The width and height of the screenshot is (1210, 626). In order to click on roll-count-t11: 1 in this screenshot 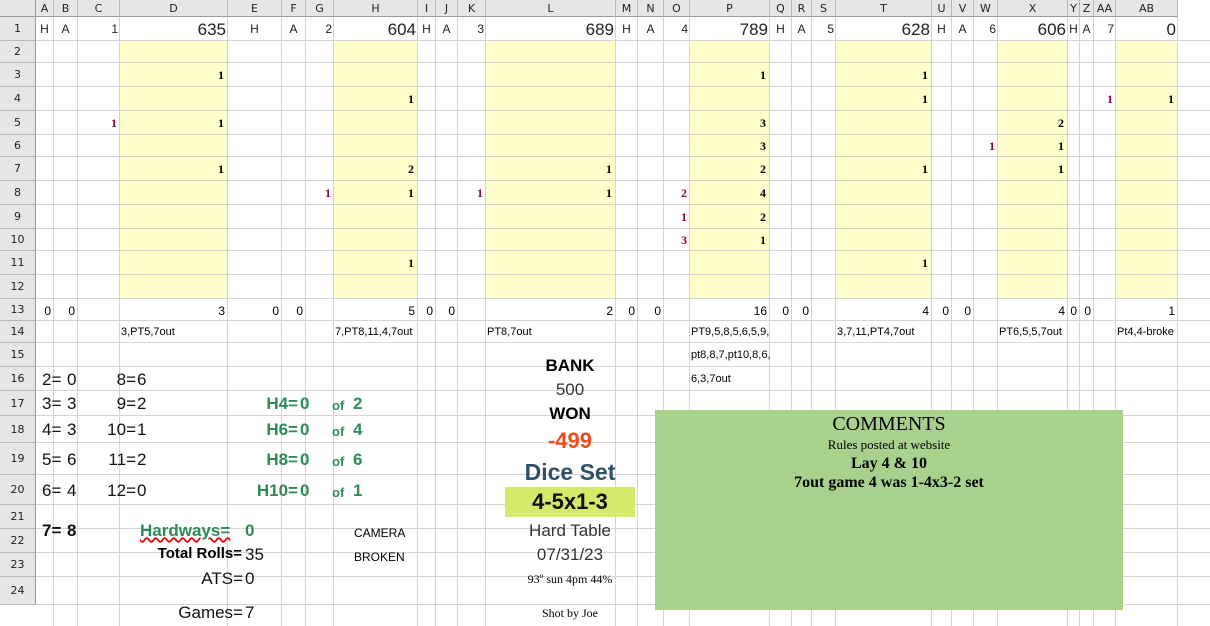, I will do `click(925, 263)`.